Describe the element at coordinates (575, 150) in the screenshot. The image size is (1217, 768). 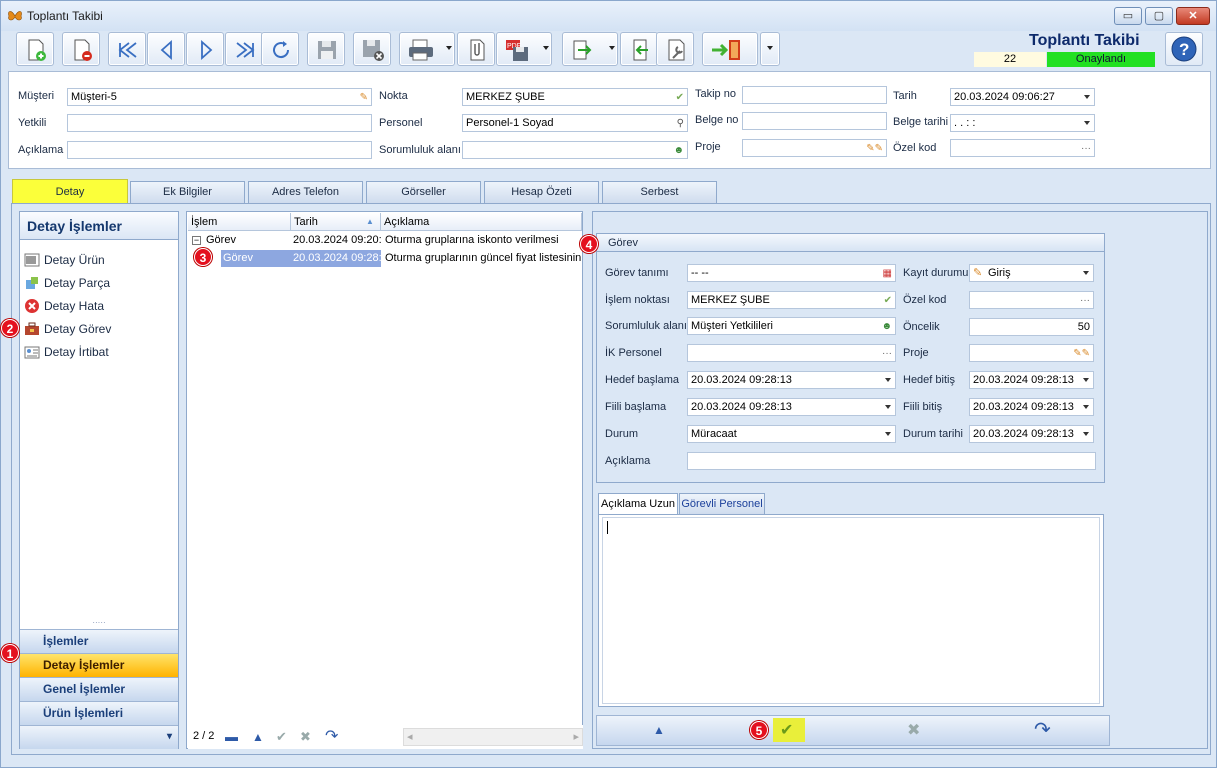
I see `sorumluluk-field: ☻` at that location.